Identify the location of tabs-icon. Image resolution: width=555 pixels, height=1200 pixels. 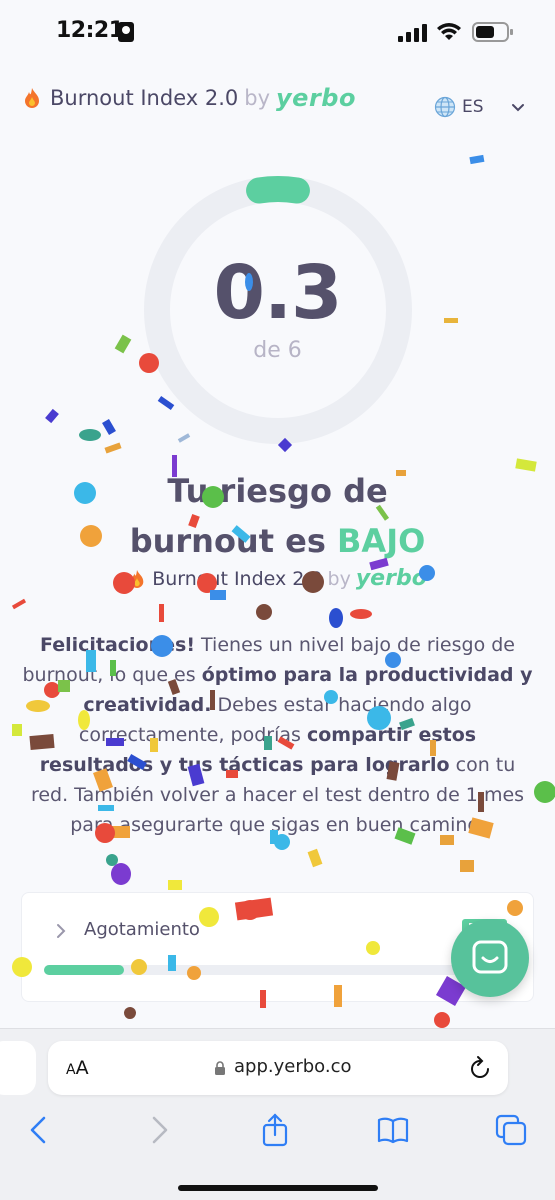
(511, 1130).